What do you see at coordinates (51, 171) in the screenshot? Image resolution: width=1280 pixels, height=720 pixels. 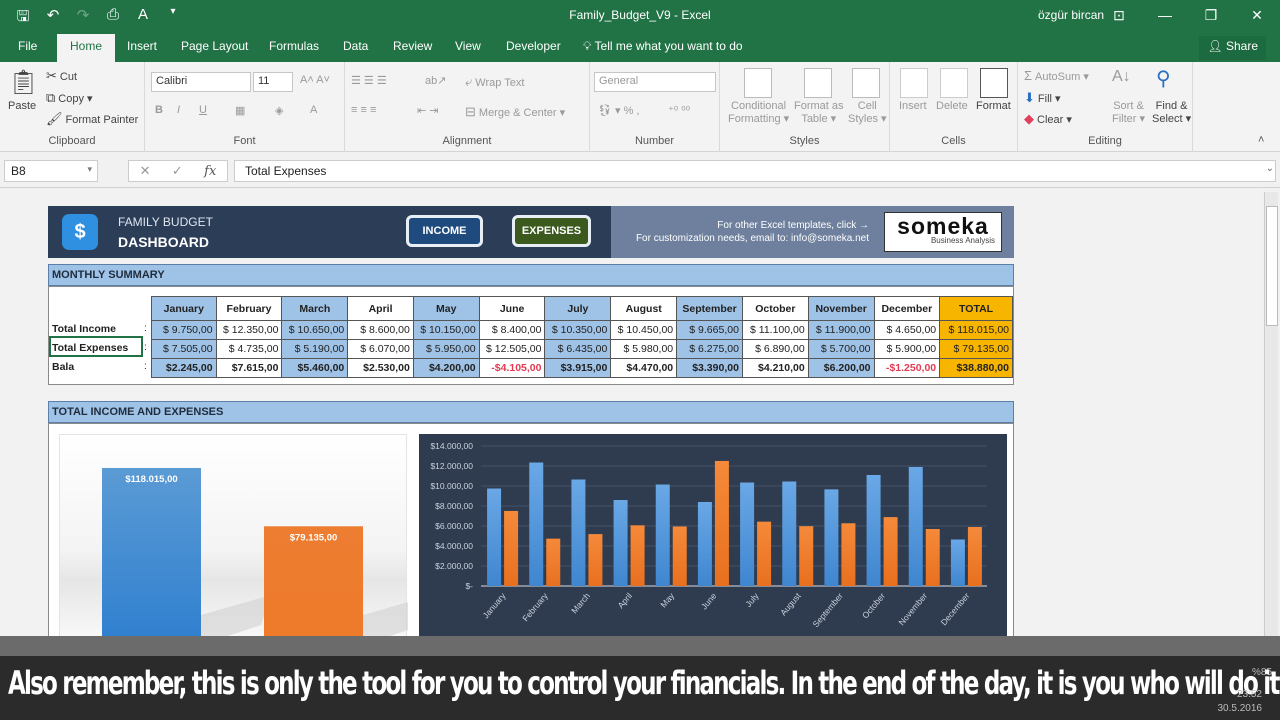 I see `name-box: B8 ▾` at bounding box center [51, 171].